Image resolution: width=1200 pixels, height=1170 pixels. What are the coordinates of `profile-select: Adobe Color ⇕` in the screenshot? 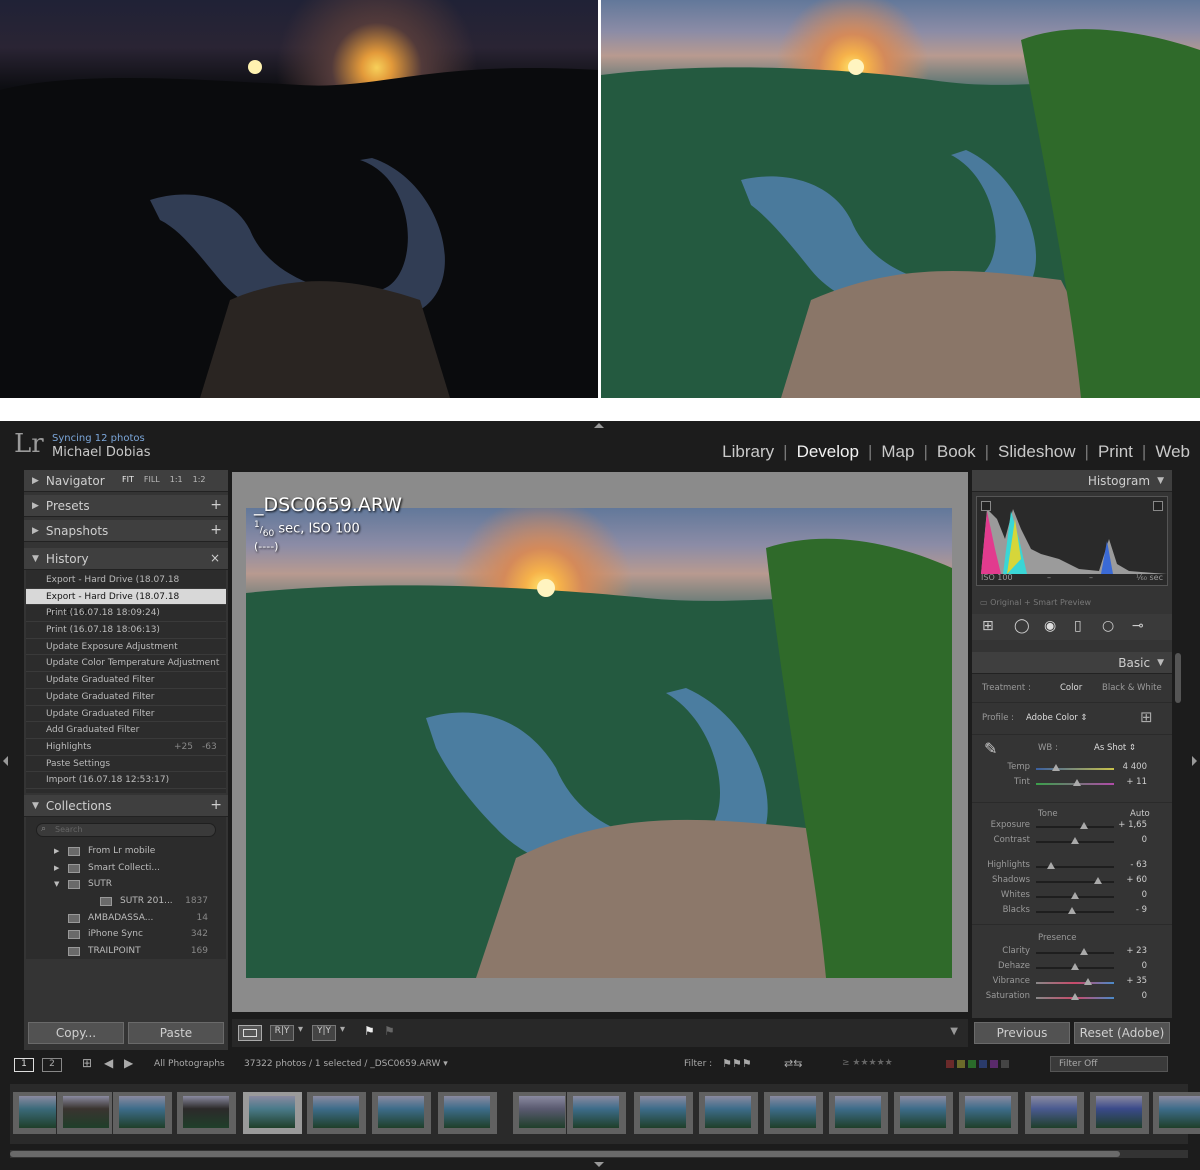 It's located at (1057, 718).